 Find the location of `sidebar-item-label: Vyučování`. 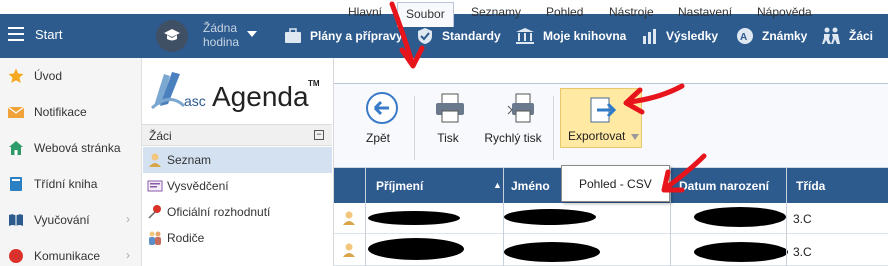

sidebar-item-label: Vyučování is located at coordinates (62, 220).